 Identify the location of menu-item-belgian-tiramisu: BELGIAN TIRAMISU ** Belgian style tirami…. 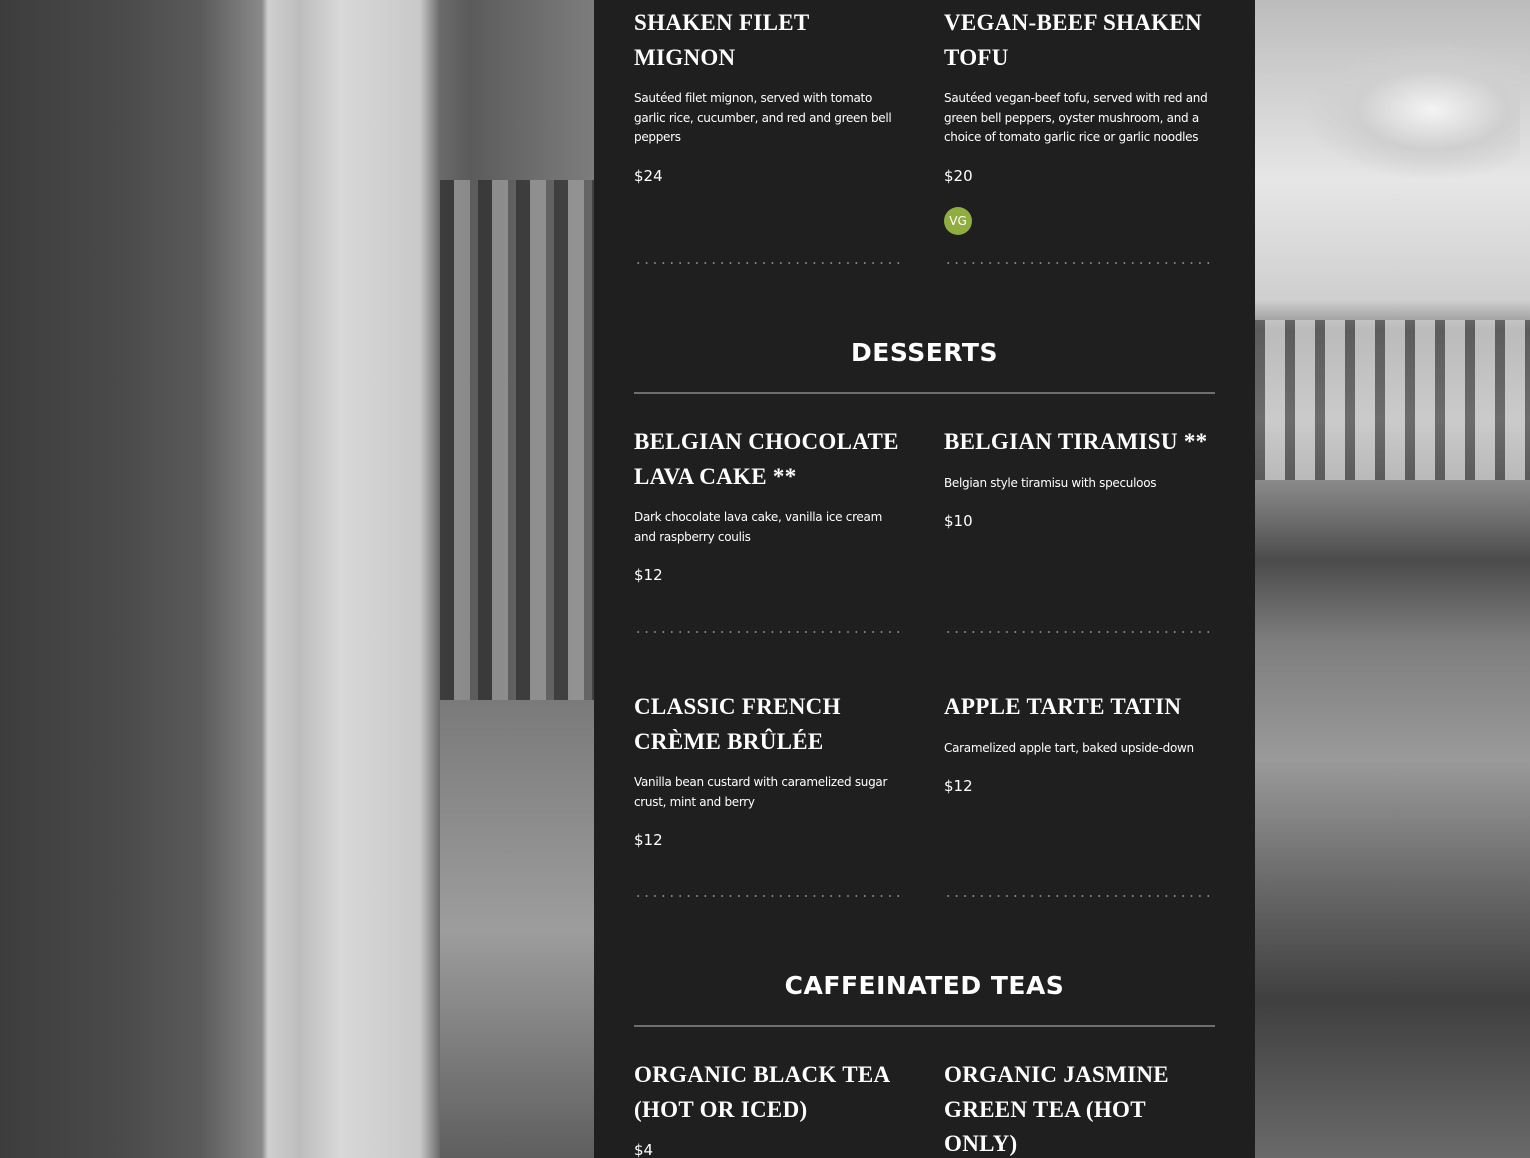
(1079, 477).